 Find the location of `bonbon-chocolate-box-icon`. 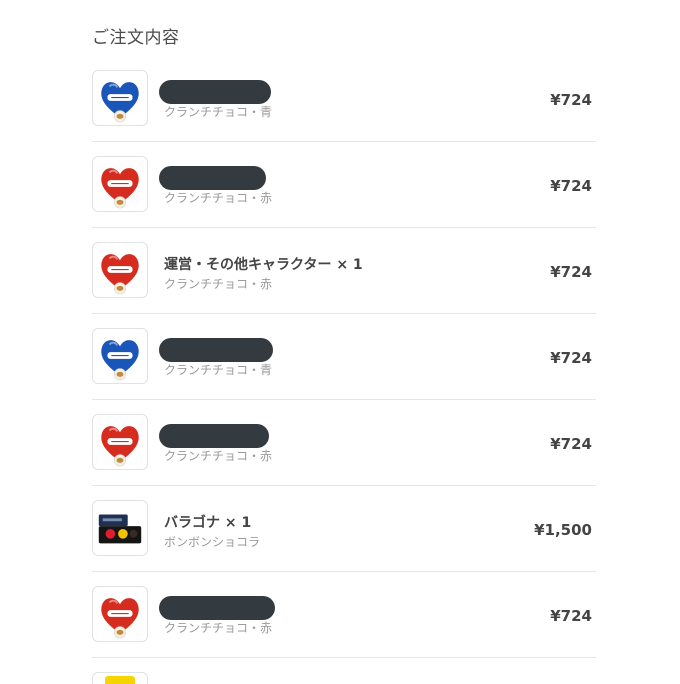

bonbon-chocolate-box-icon is located at coordinates (120, 529).